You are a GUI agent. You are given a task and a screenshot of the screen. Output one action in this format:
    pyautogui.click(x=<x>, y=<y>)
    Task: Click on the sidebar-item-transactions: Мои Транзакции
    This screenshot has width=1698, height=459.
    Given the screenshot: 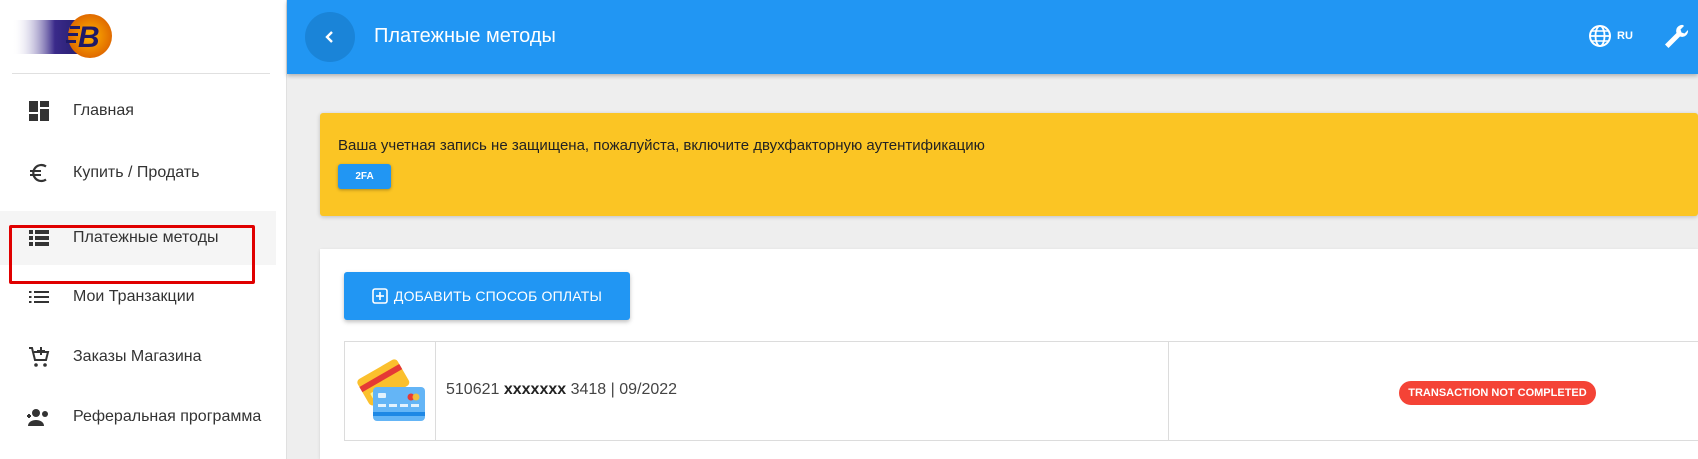 What is the action you would take?
    pyautogui.click(x=138, y=297)
    